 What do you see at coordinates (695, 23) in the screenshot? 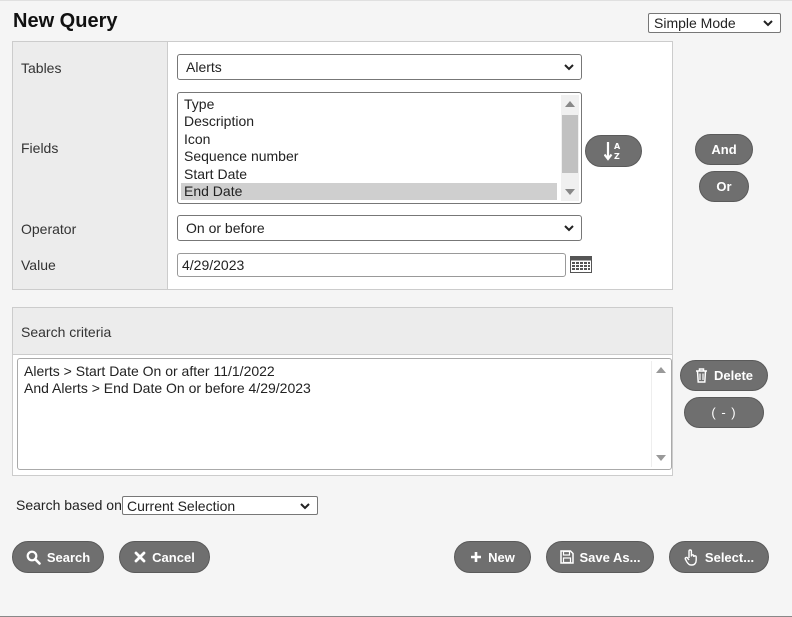
I see `mode-select-value: Simple Mode` at bounding box center [695, 23].